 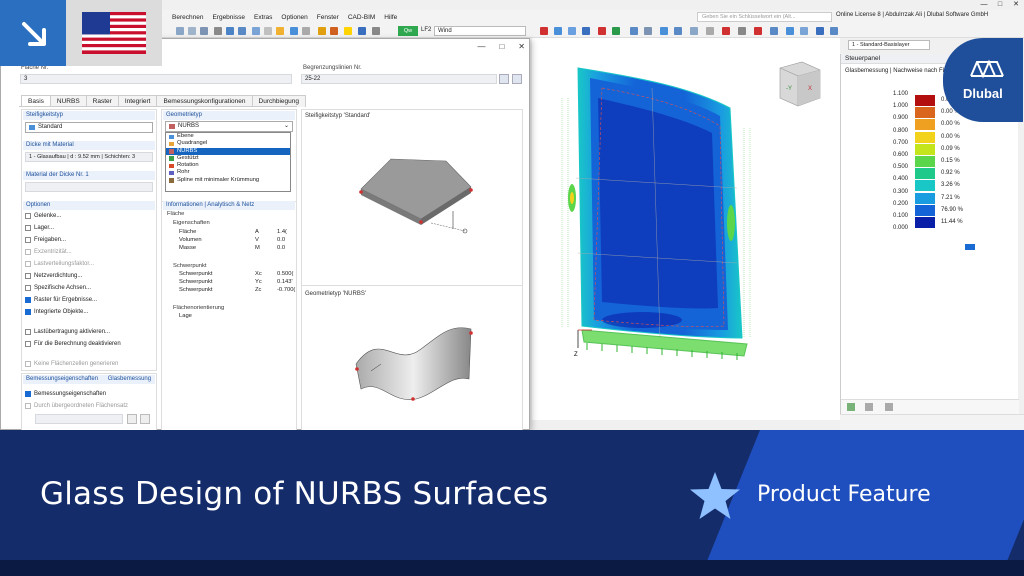 I want to click on geometry-option: Rohr, so click(x=228, y=172).